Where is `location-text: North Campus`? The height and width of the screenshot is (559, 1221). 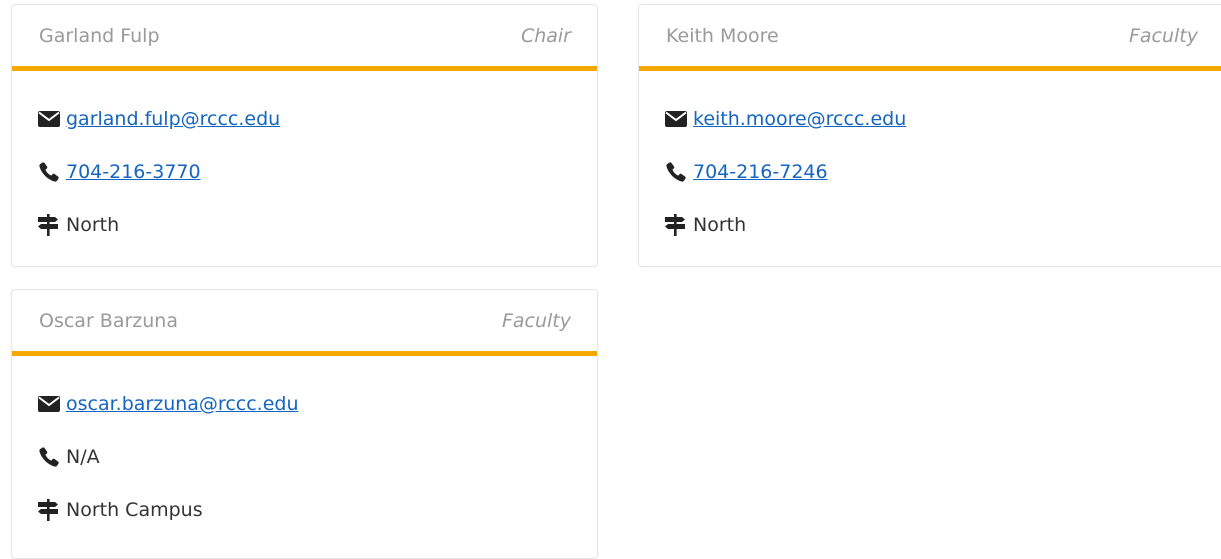
location-text: North Campus is located at coordinates (134, 510).